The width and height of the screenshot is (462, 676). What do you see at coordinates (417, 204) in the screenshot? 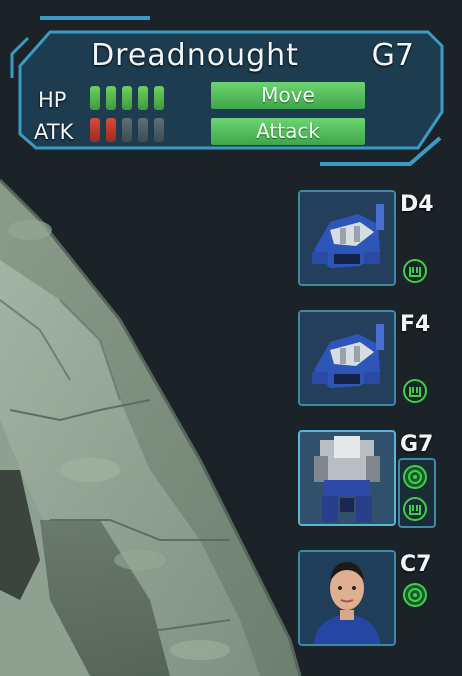
I see `roster-coord: D4` at bounding box center [417, 204].